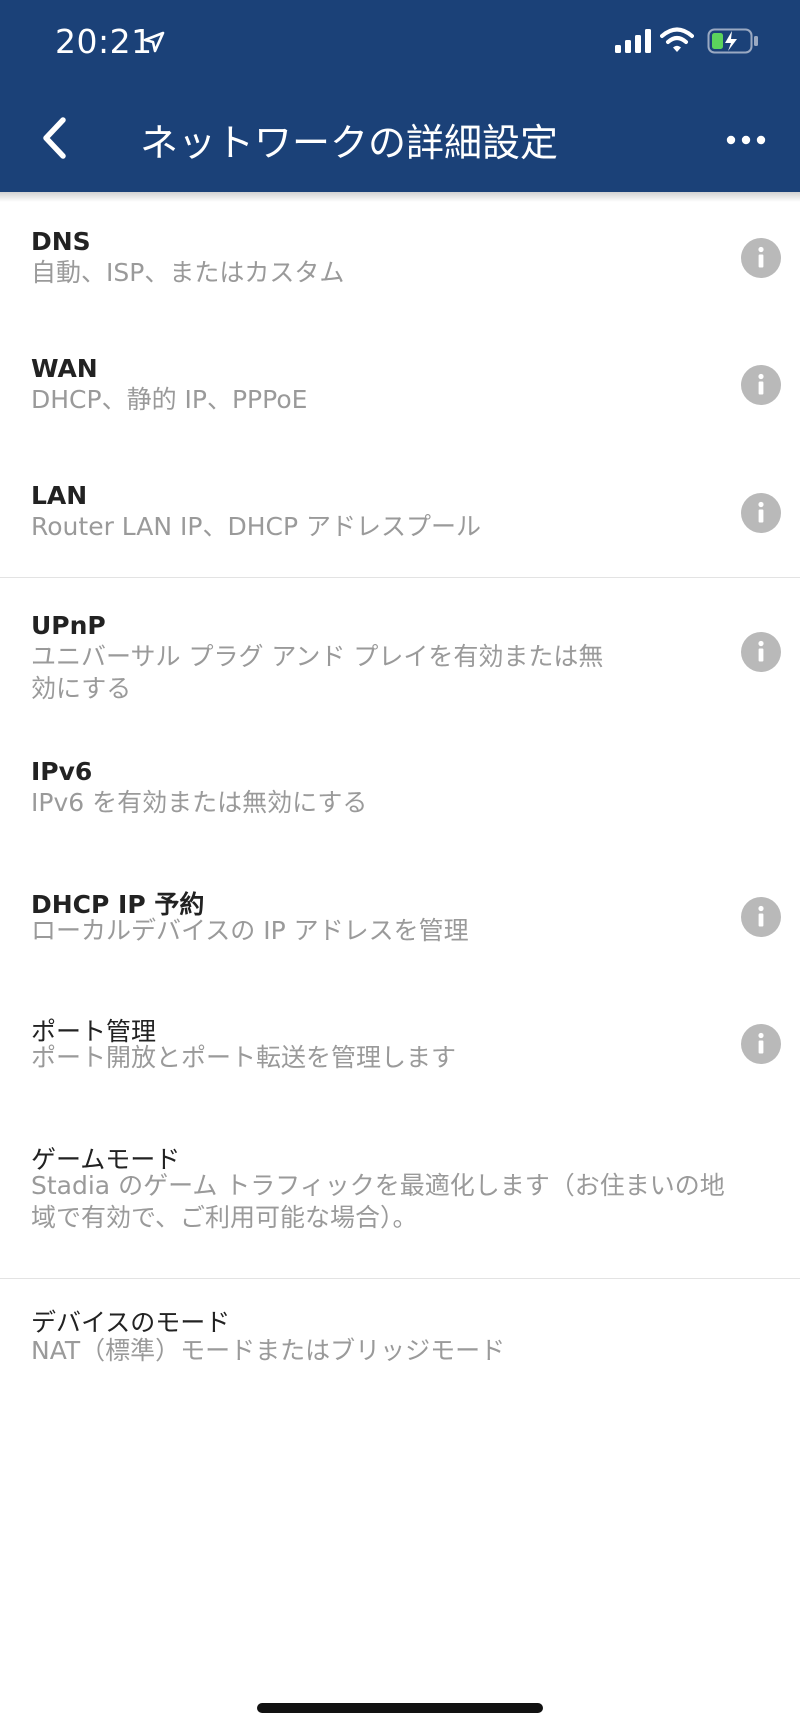  I want to click on setting-wan: WAN DHCP、静的 IP、PPPoE, so click(400, 393).